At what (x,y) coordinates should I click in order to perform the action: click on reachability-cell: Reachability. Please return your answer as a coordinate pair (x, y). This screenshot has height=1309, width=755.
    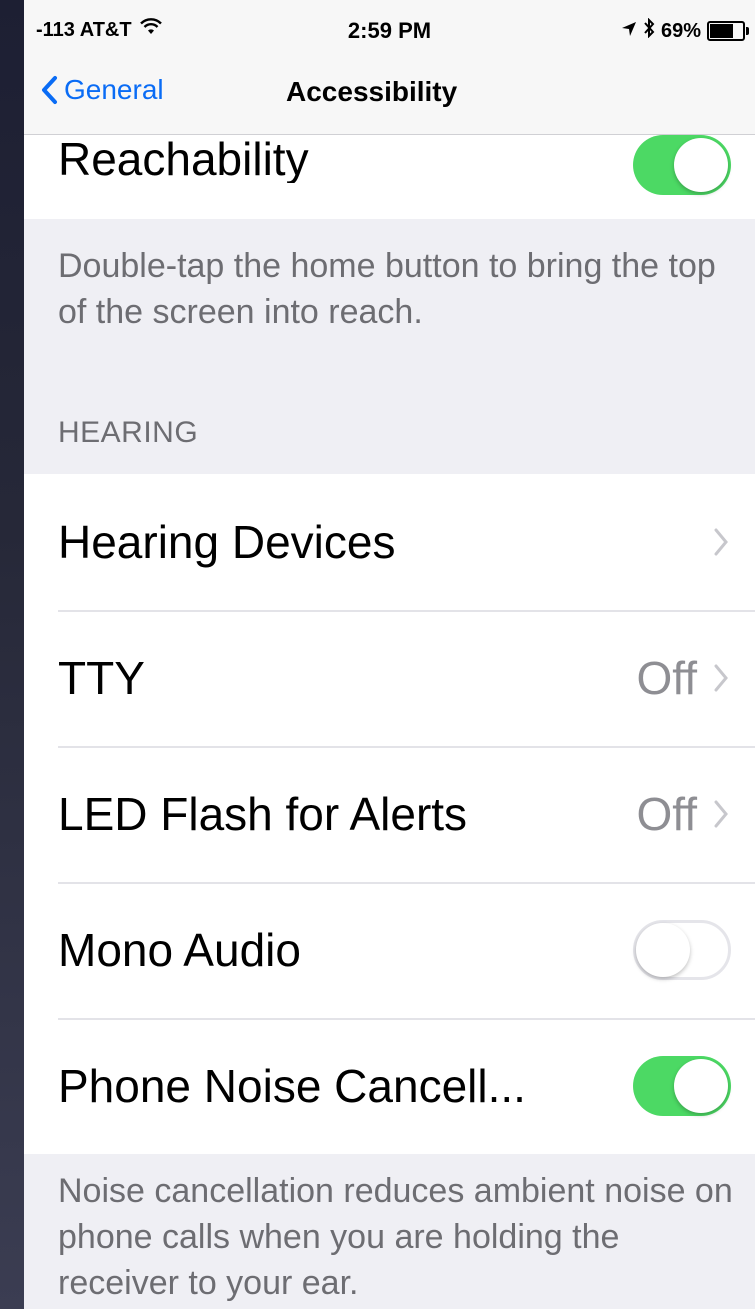
    Looking at the image, I should click on (389, 177).